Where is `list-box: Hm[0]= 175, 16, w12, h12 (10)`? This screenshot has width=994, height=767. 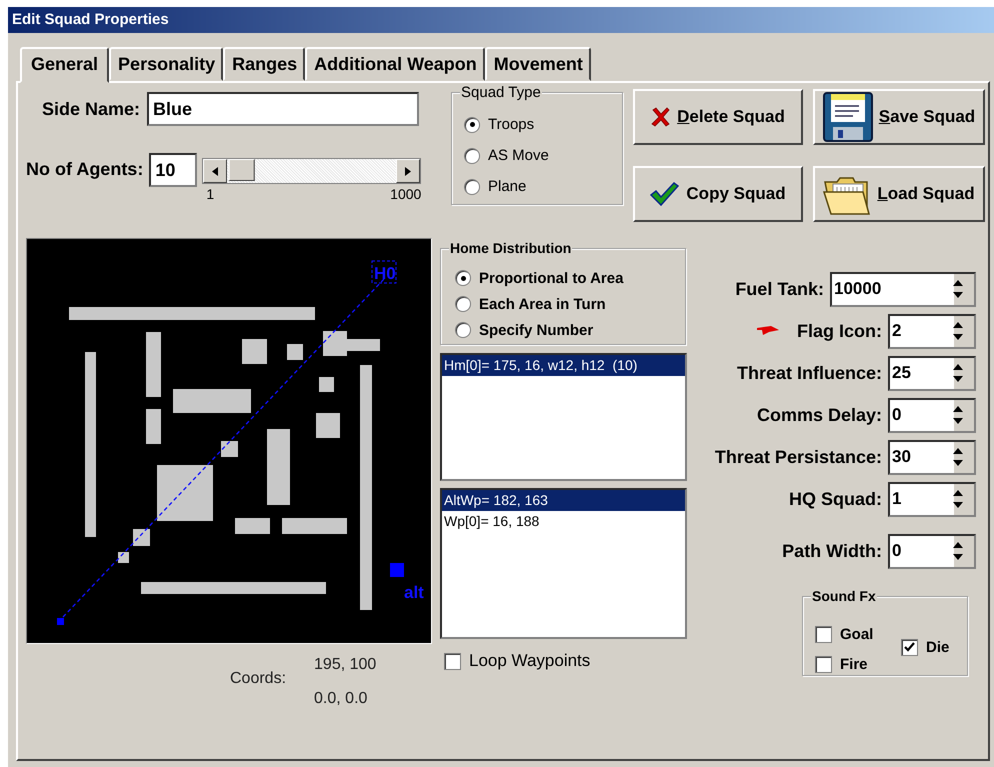
list-box: Hm[0]= 175, 16, w12, h12 (10) is located at coordinates (563, 417).